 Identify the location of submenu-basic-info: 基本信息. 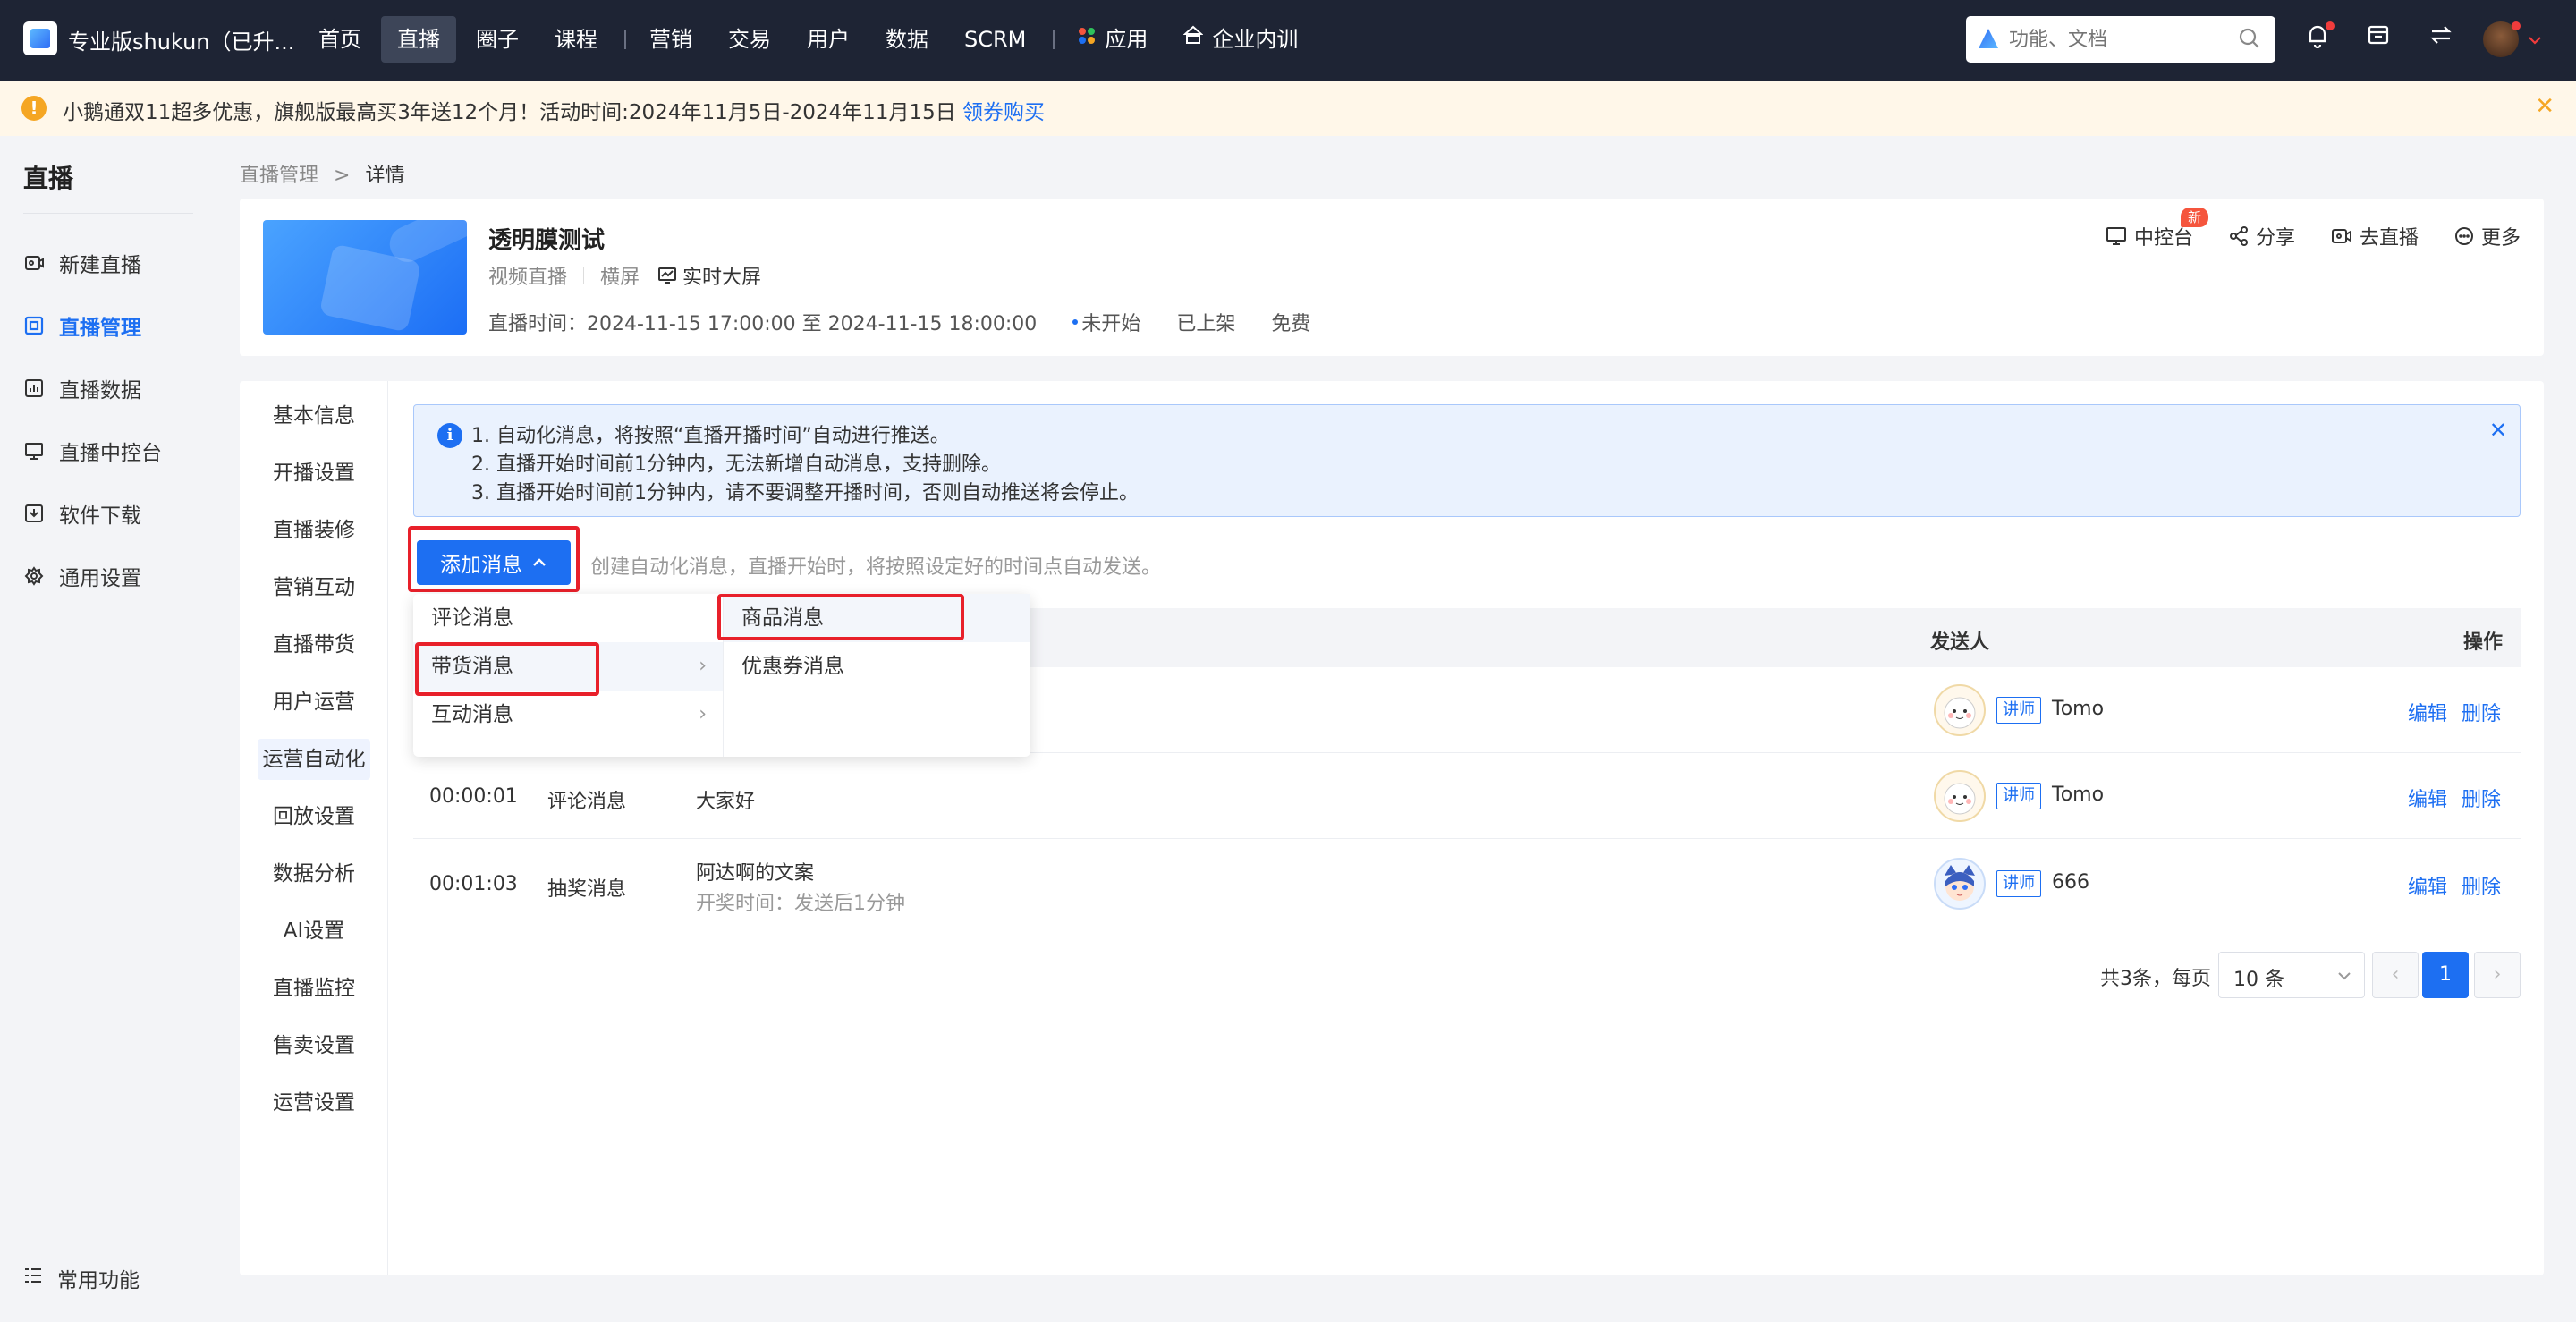
(314, 416).